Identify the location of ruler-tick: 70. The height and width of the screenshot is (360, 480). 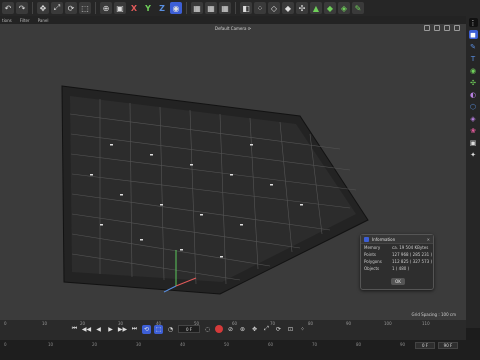
(315, 344).